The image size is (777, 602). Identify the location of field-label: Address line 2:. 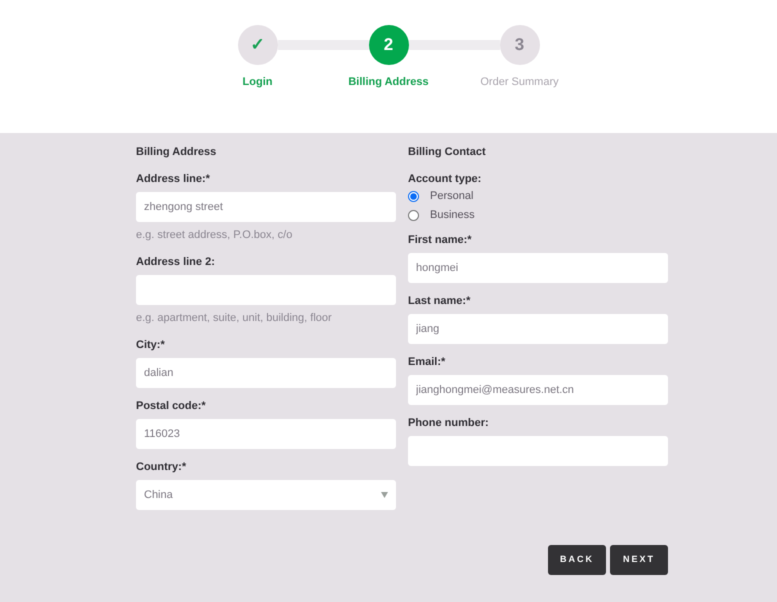
(176, 262).